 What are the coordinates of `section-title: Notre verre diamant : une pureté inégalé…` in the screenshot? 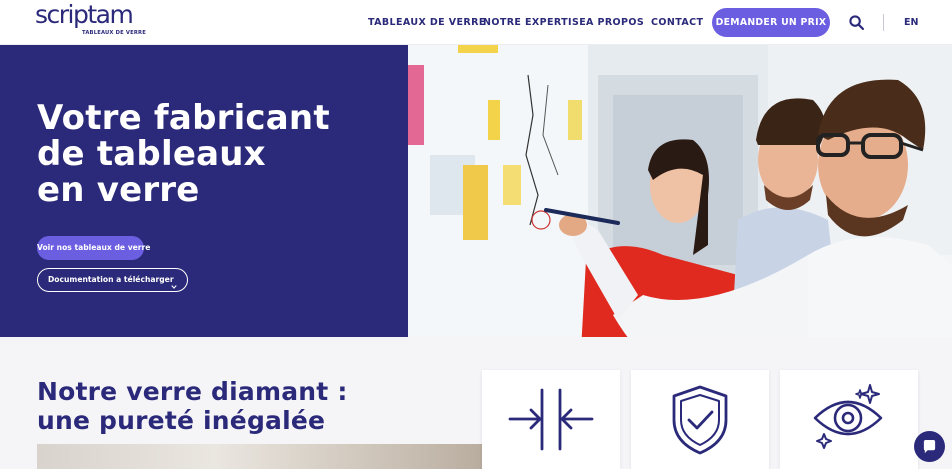 It's located at (192, 406).